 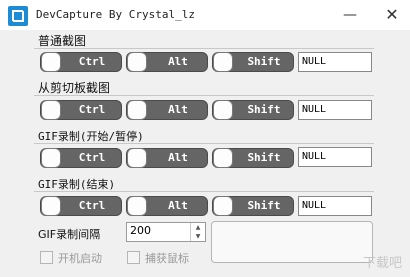 What do you see at coordinates (133, 257) in the screenshot?
I see `capture-cursor-checkbox` at bounding box center [133, 257].